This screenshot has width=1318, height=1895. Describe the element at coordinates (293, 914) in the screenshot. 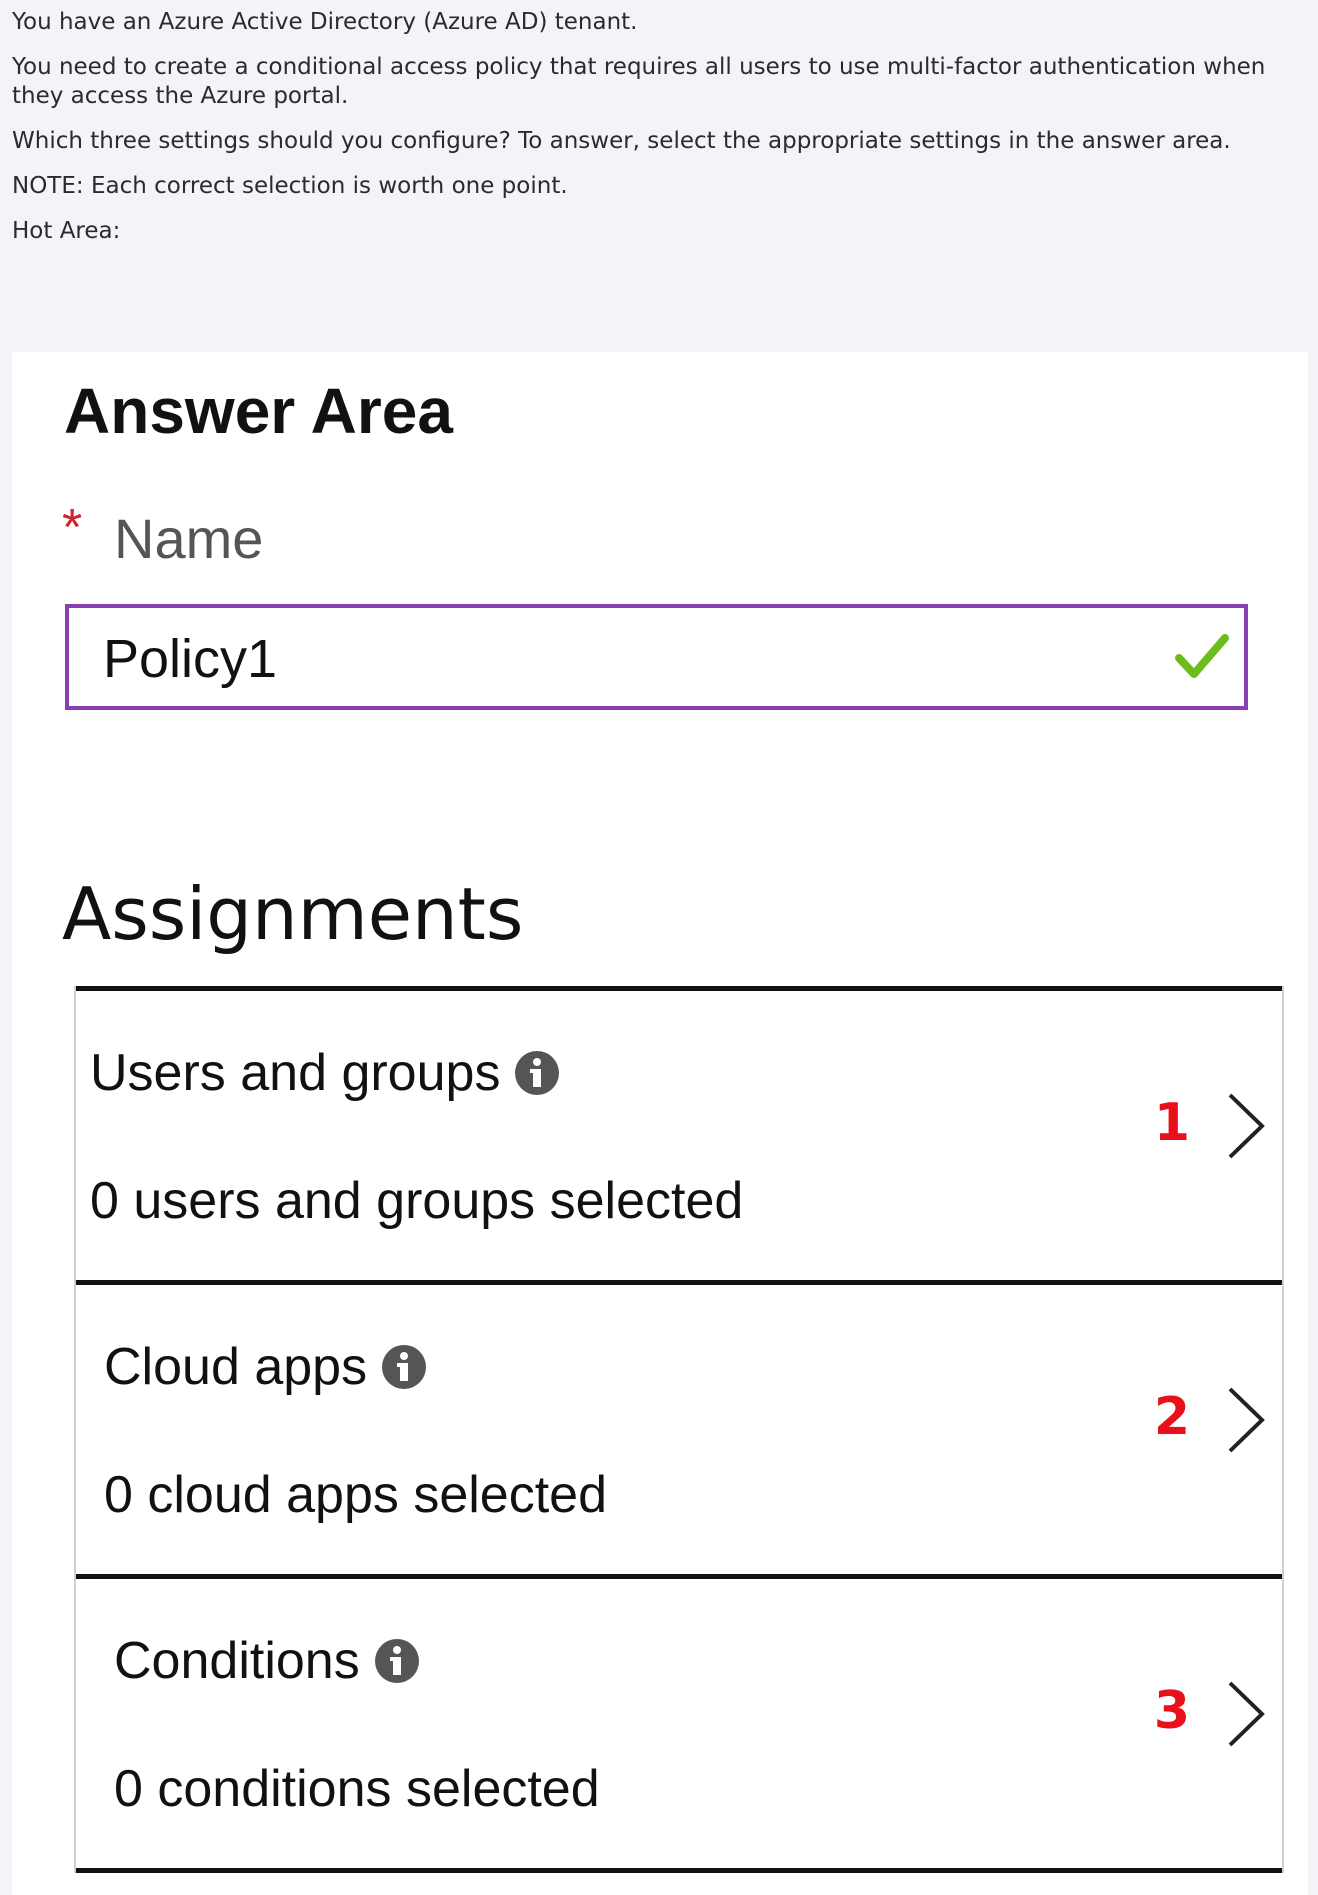

I see `assignments-heading: Assignments` at that location.